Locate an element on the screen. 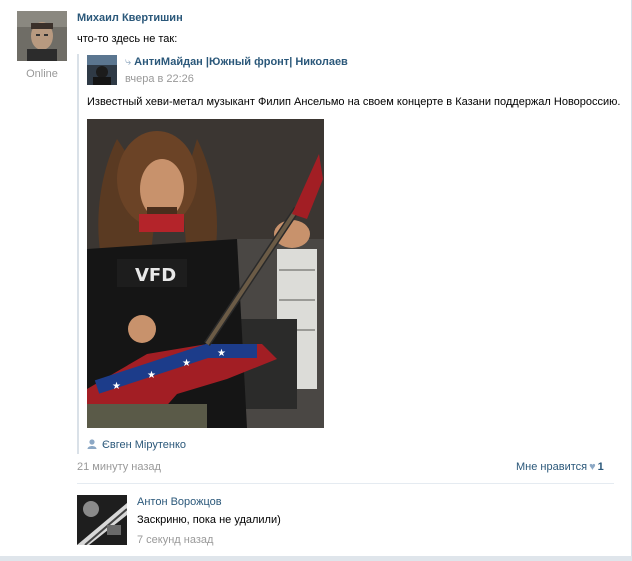  comments-divider is located at coordinates (345, 483).